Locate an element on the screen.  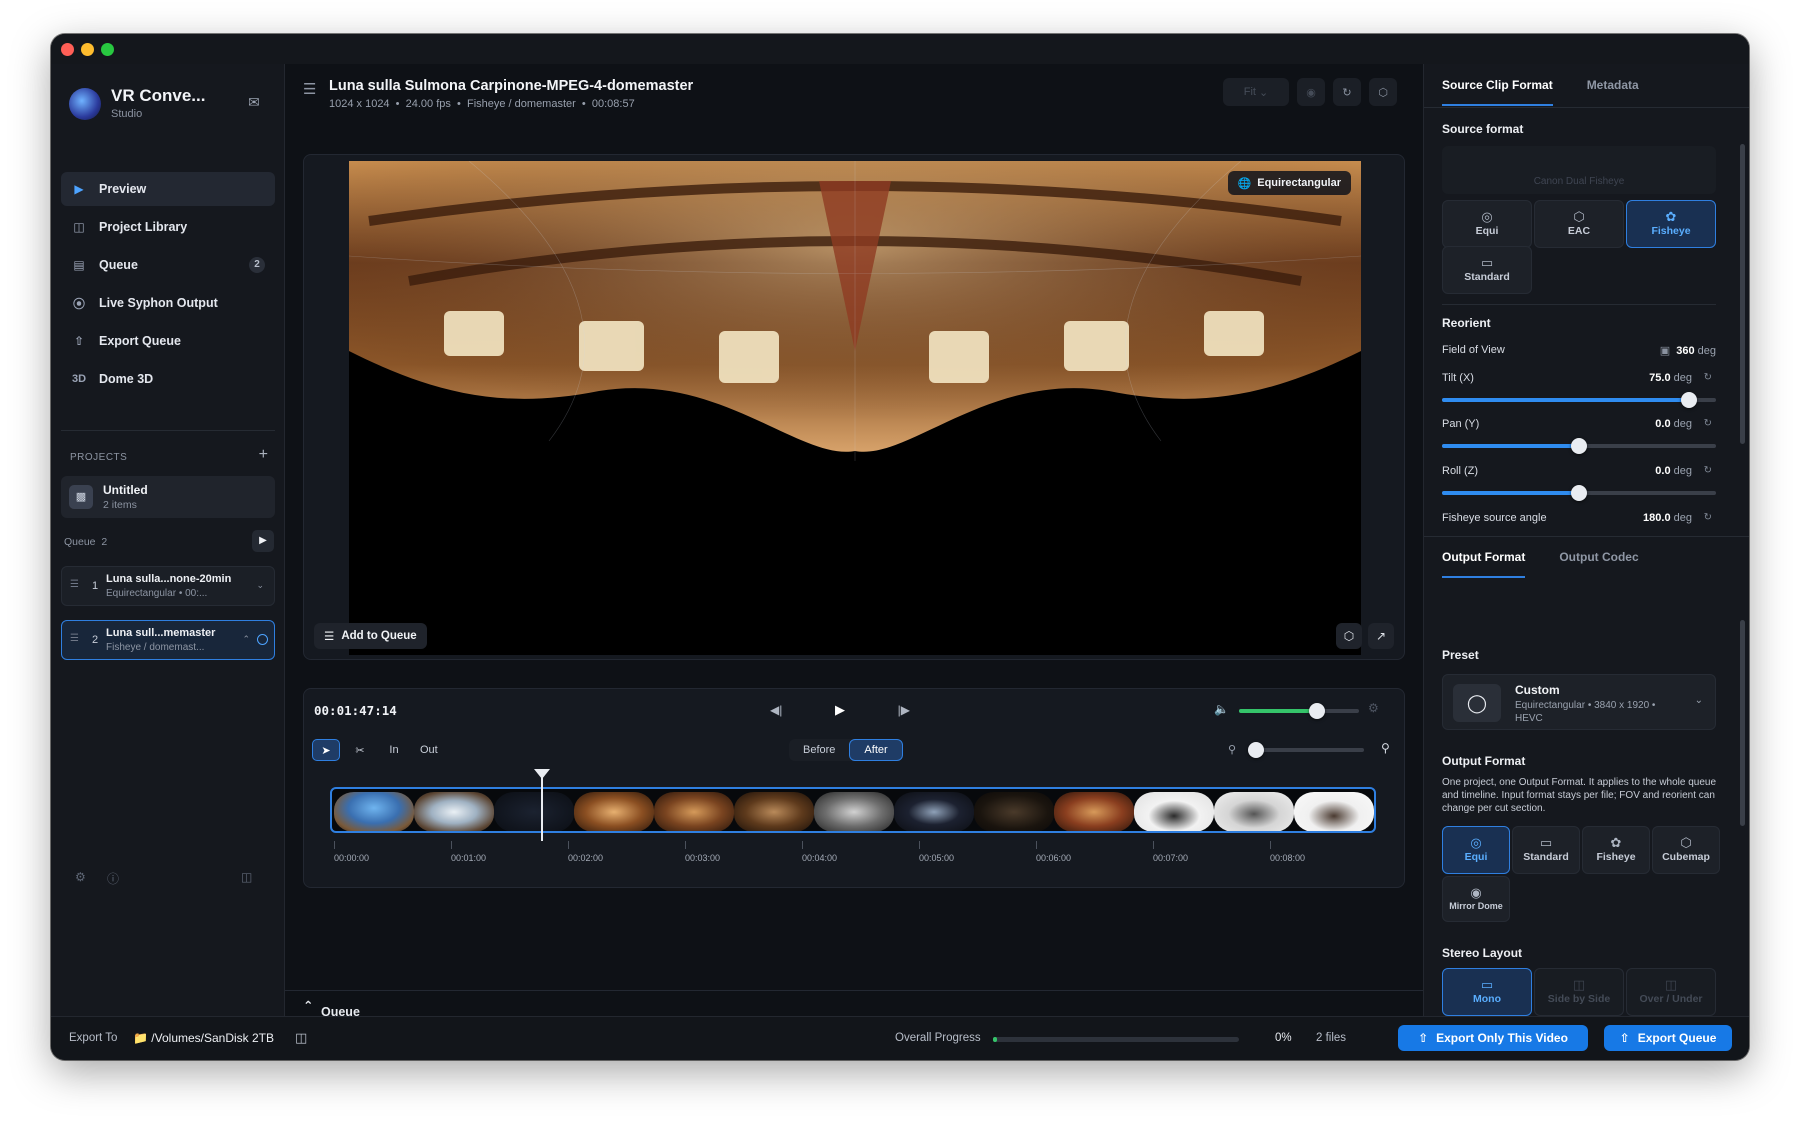
fit-dropdown: Fit ⌄ is located at coordinates (1256, 92).